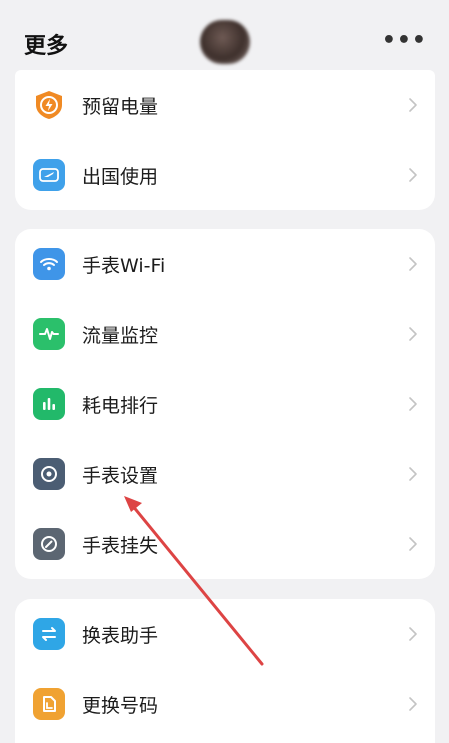  What do you see at coordinates (225, 474) in the screenshot?
I see `list-item-watch-settings: 手表设置` at bounding box center [225, 474].